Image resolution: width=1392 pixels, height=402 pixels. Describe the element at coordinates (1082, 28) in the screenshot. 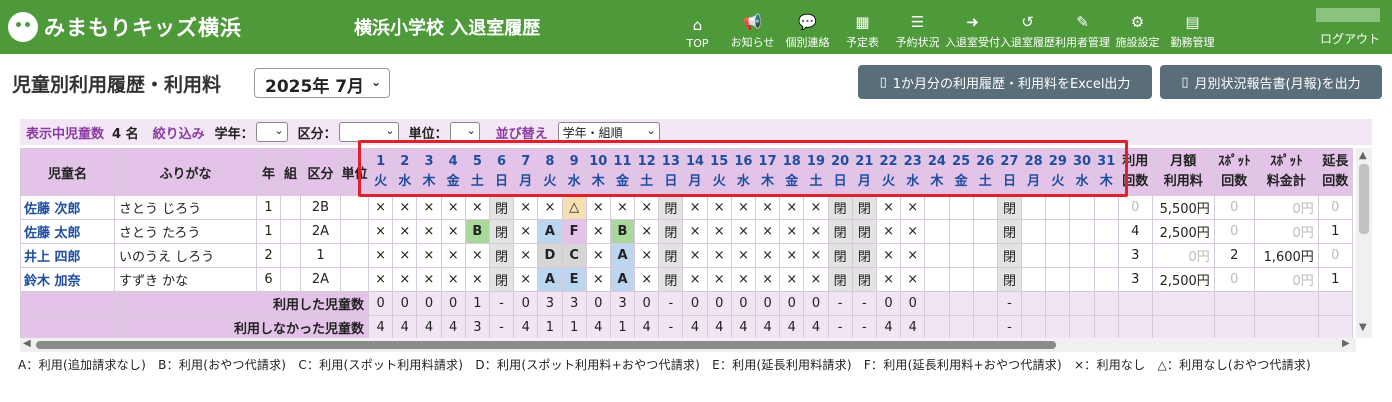

I see `nav-item-7: ✎ 利用者管理` at that location.